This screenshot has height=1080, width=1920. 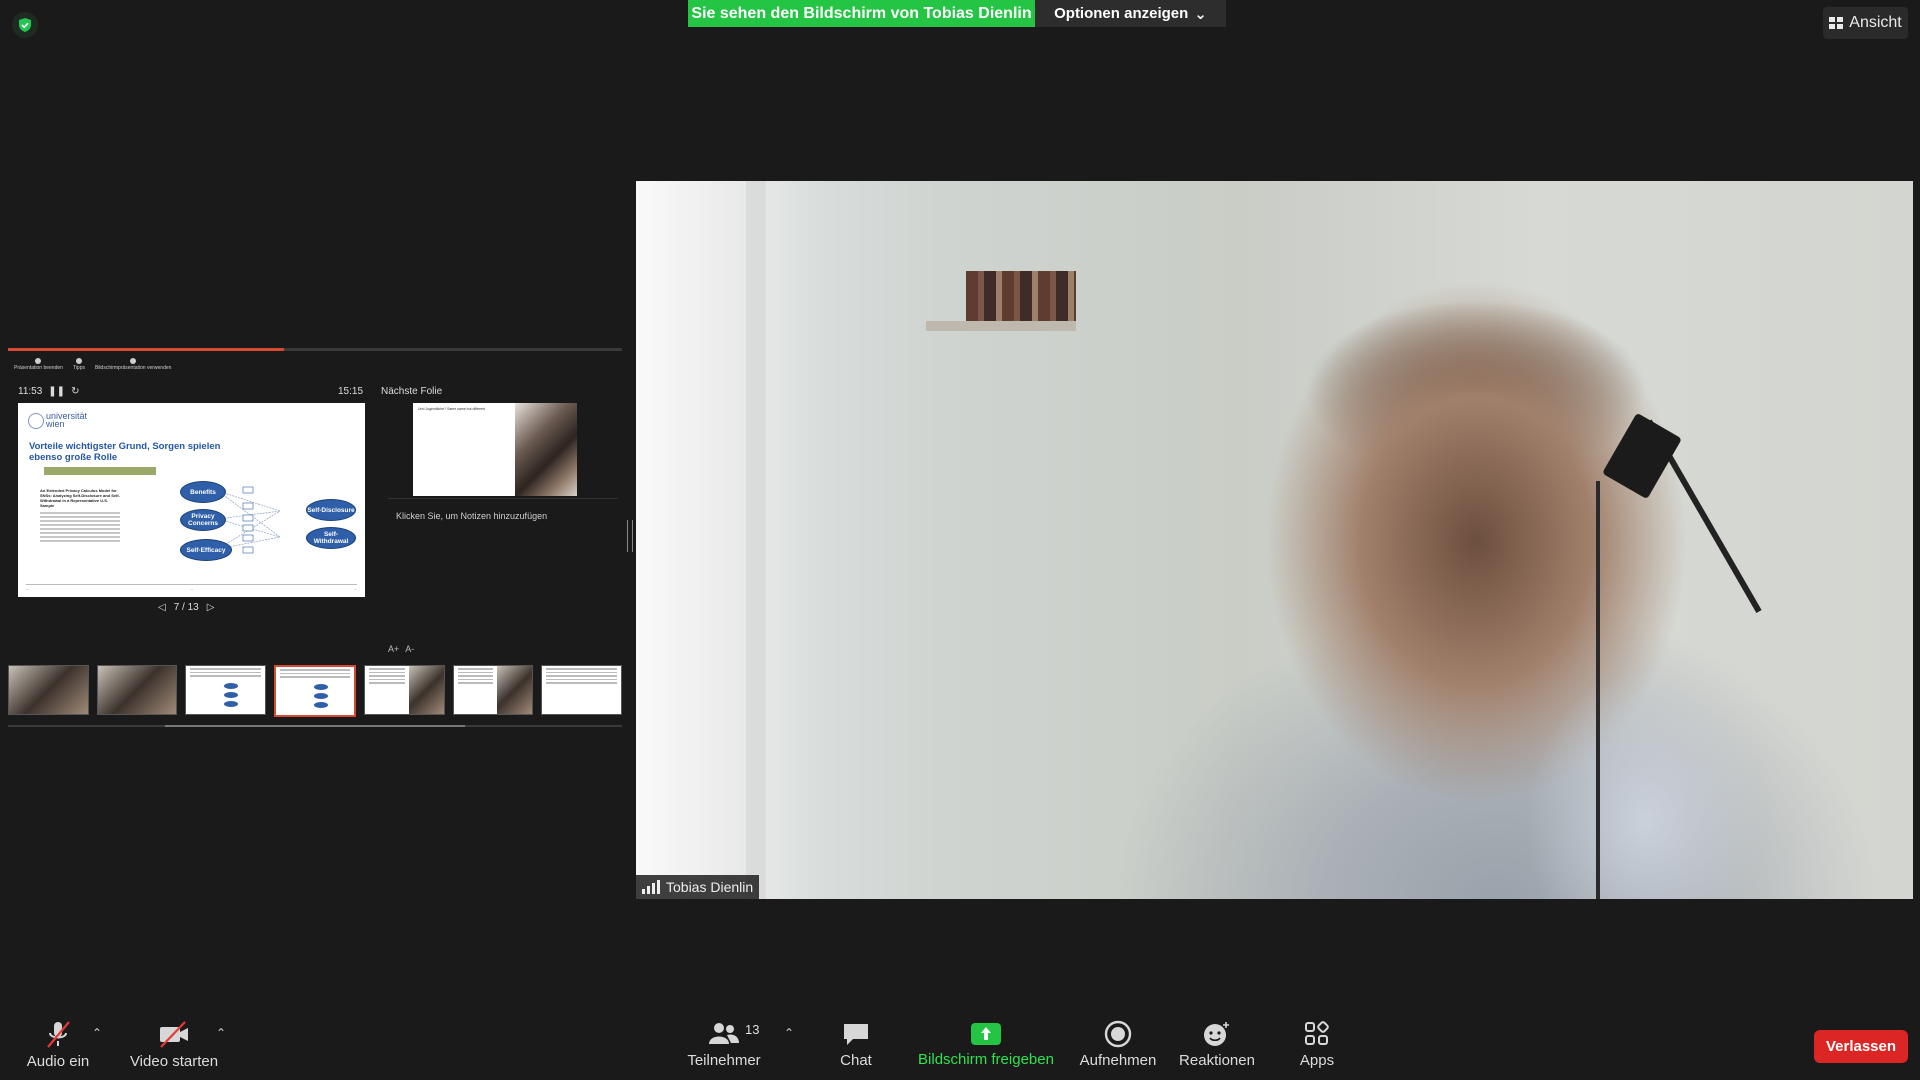 What do you see at coordinates (203, 492) in the screenshot?
I see `node-benefits: Benefits` at bounding box center [203, 492].